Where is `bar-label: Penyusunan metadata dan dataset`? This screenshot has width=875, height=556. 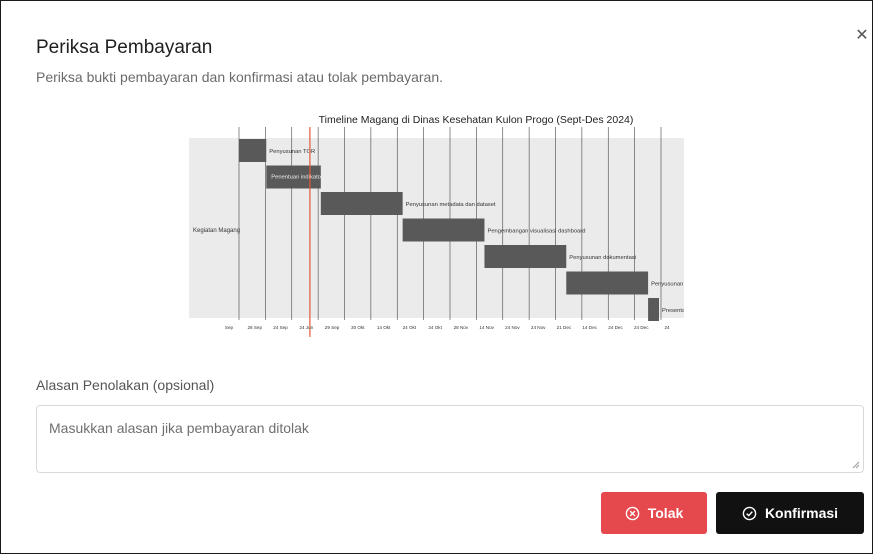 bar-label: Penyusunan metadata dan dataset is located at coordinates (451, 205).